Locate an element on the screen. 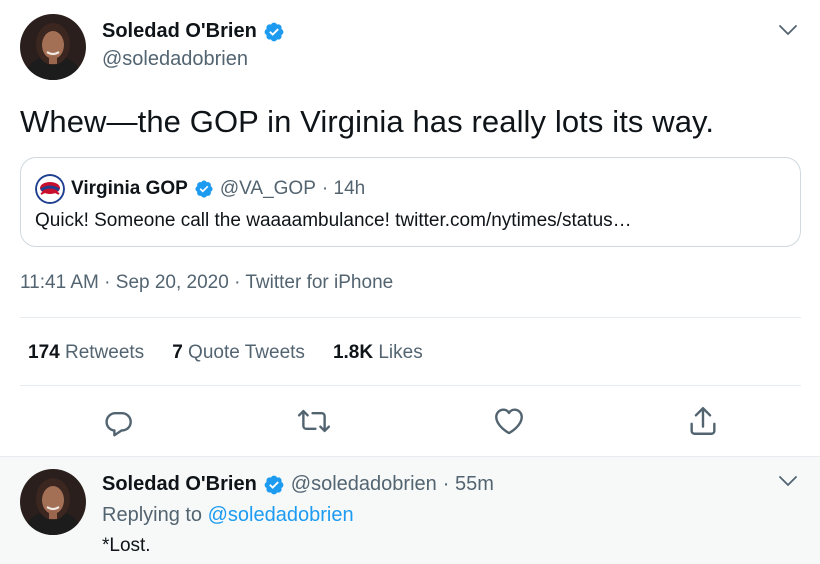 The image size is (820, 564). reply-icon is located at coordinates (119, 421).